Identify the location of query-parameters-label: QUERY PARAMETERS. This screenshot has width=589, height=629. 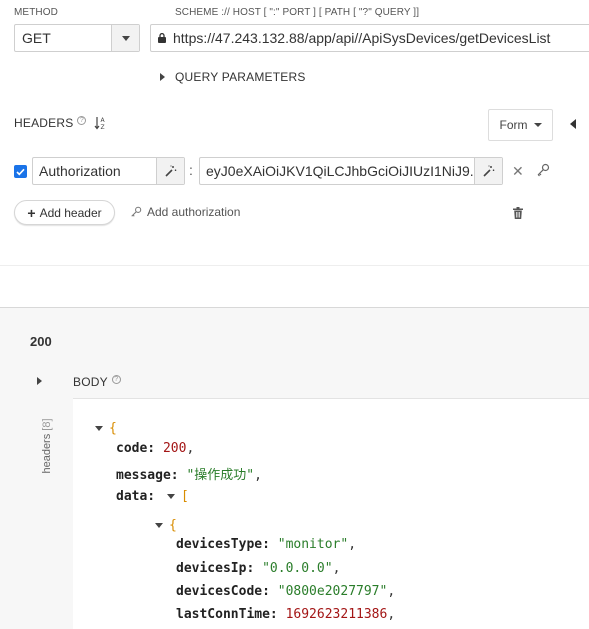
(240, 77).